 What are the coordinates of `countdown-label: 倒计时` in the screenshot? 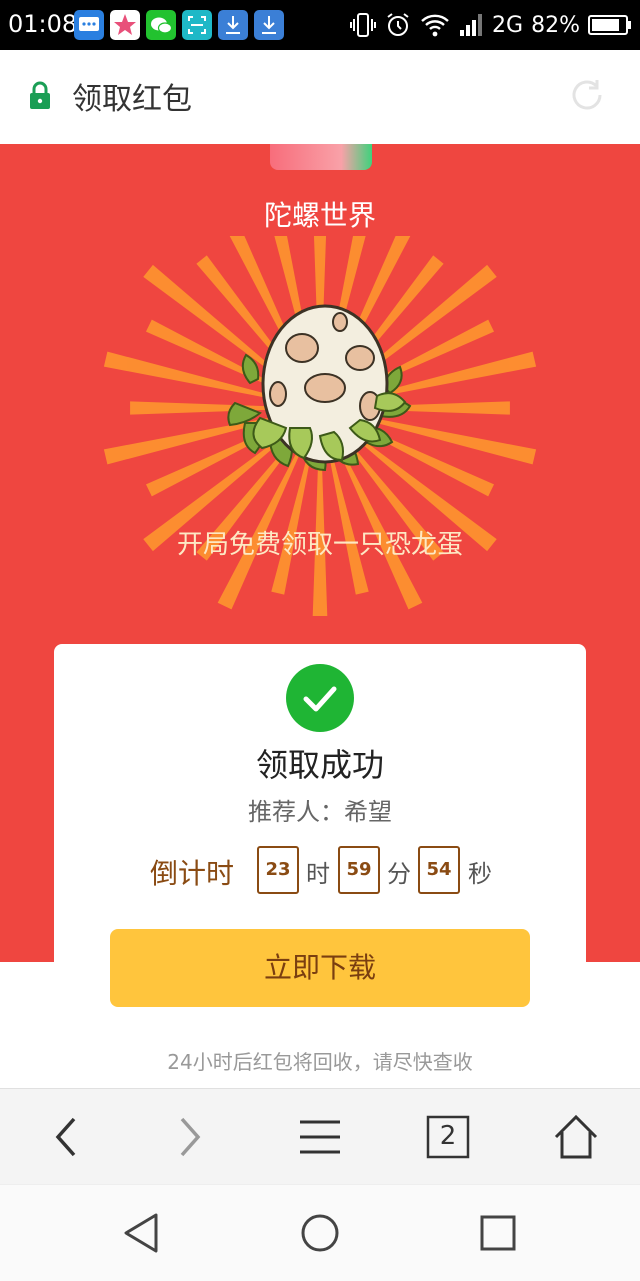 It's located at (192, 873).